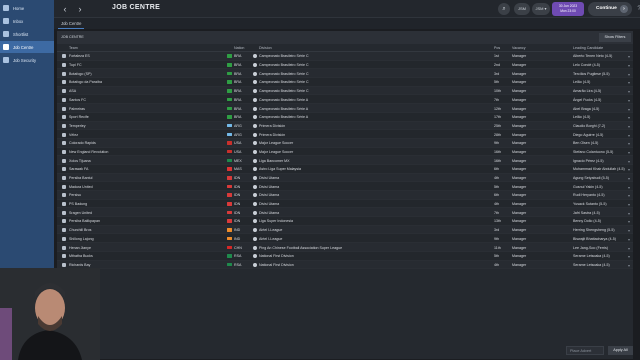  I want to click on col-nation: Nation, so click(239, 48).